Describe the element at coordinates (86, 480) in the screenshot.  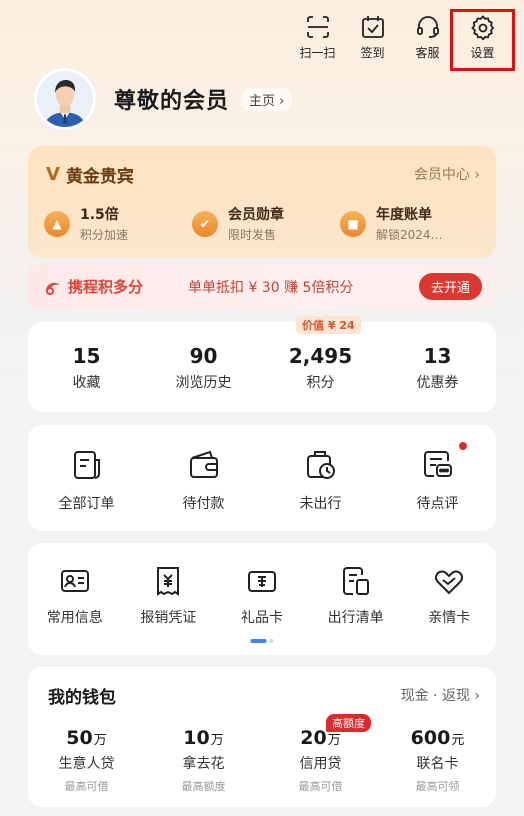
I see `order-all: 全部订单` at that location.